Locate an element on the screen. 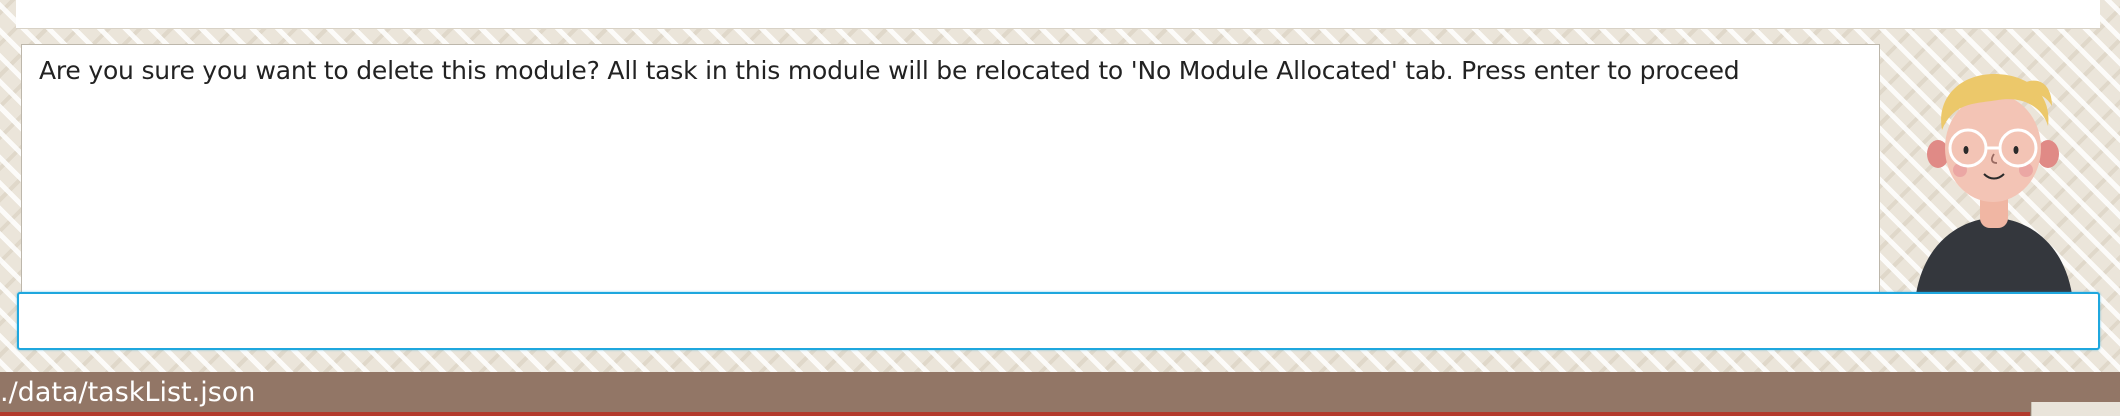 Image resolution: width=2120 pixels, height=416 pixels. command-input is located at coordinates (1058, 321).